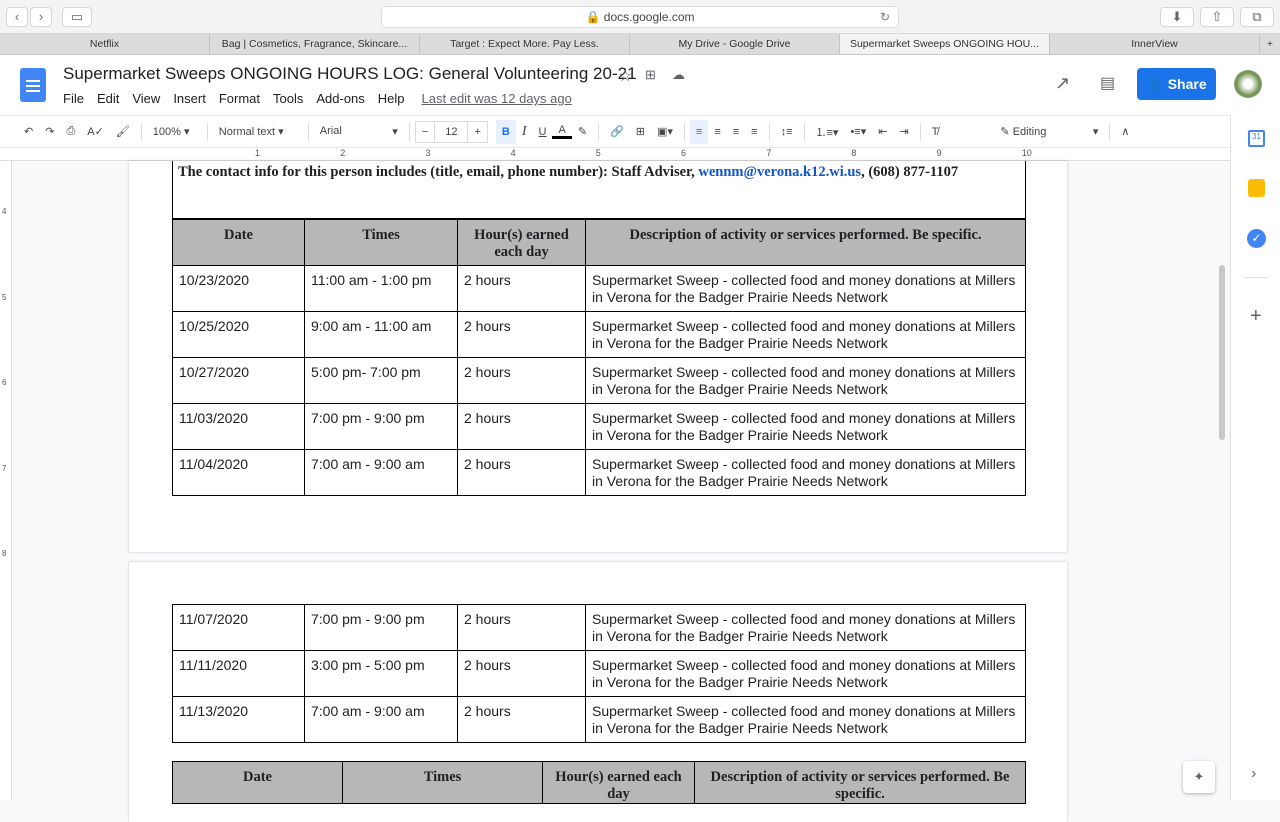 The width and height of the screenshot is (1280, 822). I want to click on calendar-icon: 31, so click(1256, 138).